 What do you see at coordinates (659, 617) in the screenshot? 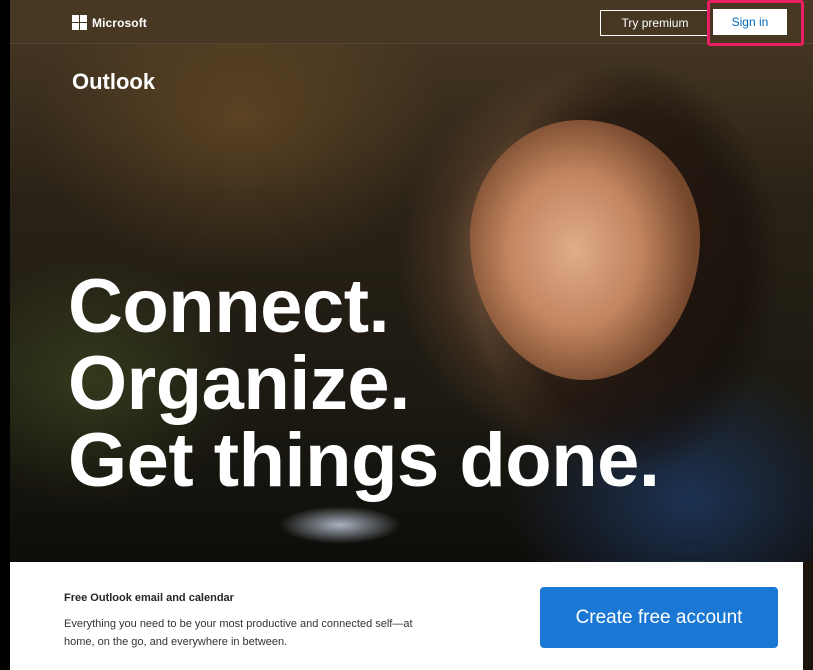
I see `create-free-account-button: Create free account` at bounding box center [659, 617].